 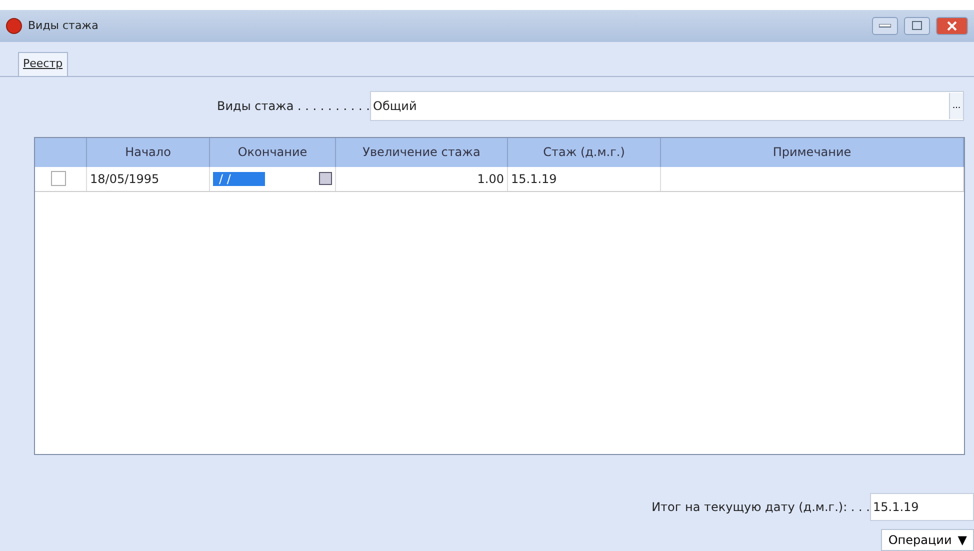 What do you see at coordinates (293, 105) in the screenshot?
I see `field-label: Виды стажа . . . . . . . . . .` at bounding box center [293, 105].